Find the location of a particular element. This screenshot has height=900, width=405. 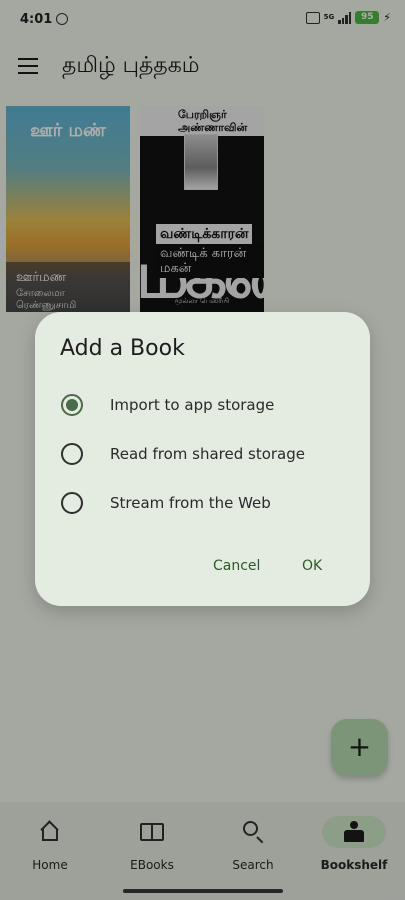

option-label: Read from shared storage is located at coordinates (207, 454).